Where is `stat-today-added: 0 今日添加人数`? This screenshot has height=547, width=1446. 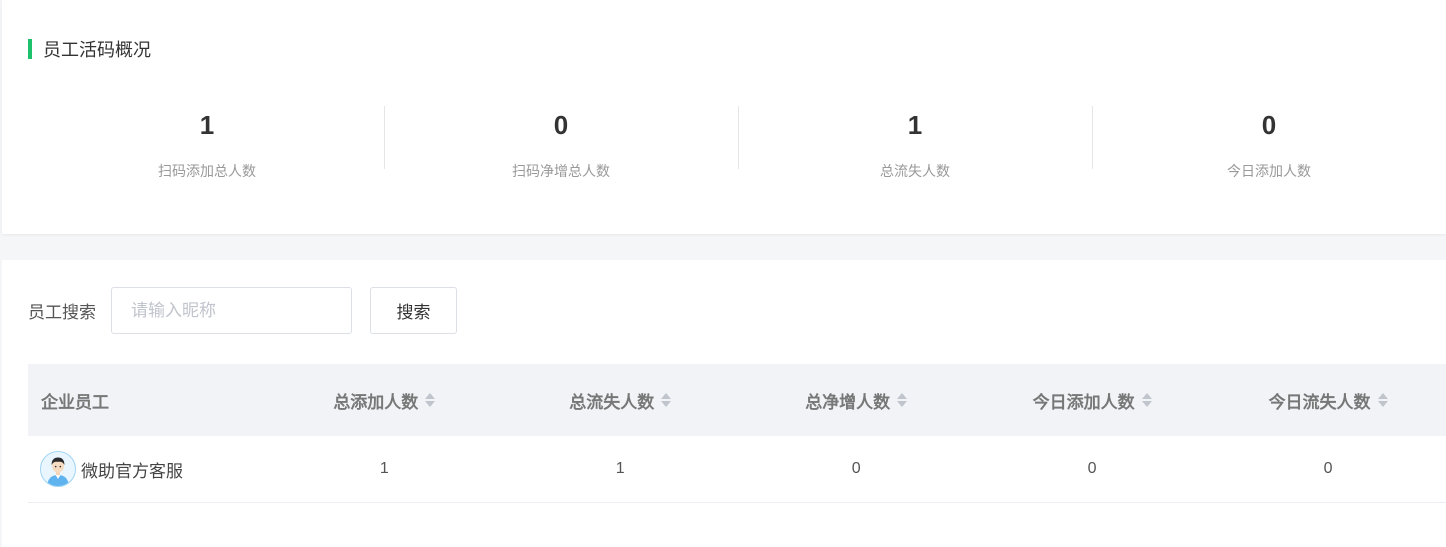 stat-today-added: 0 今日添加人数 is located at coordinates (1269, 140).